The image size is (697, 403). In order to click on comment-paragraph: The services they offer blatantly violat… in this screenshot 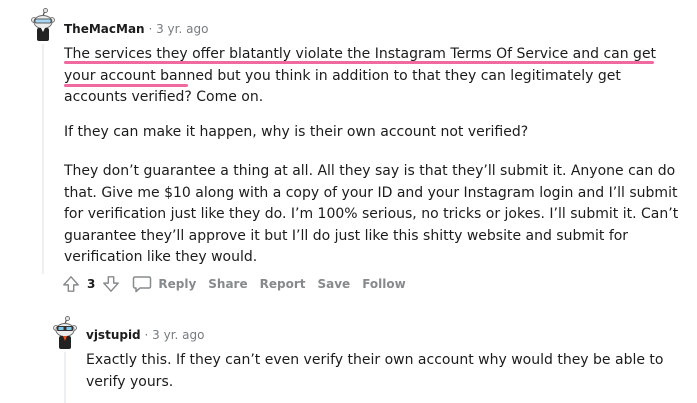, I will do `click(376, 76)`.